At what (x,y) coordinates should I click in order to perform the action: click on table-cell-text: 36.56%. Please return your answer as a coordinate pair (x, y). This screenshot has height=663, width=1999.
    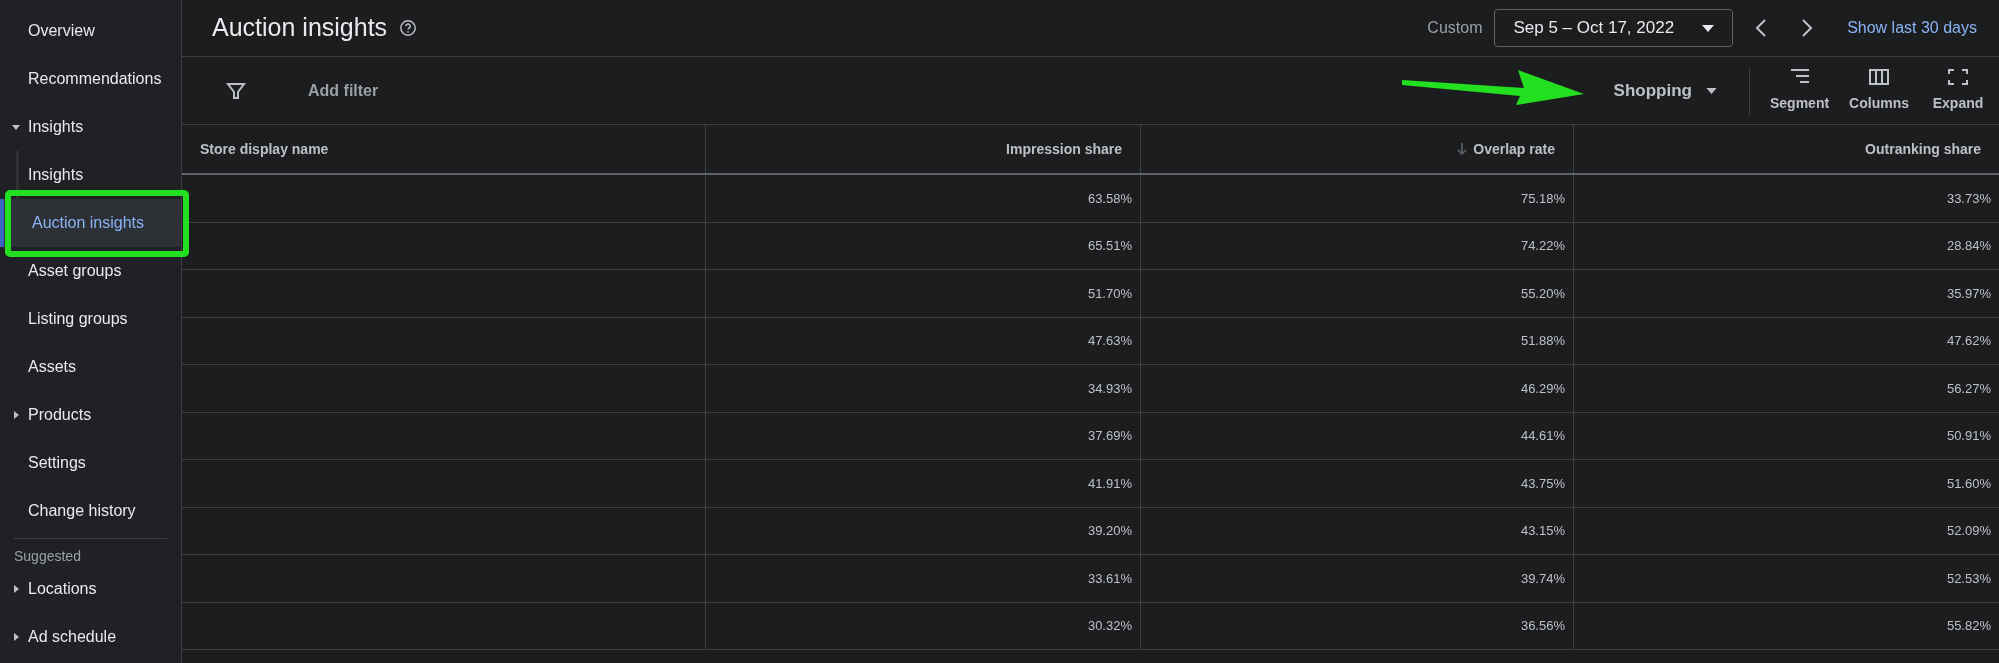
    Looking at the image, I should click on (1542, 626).